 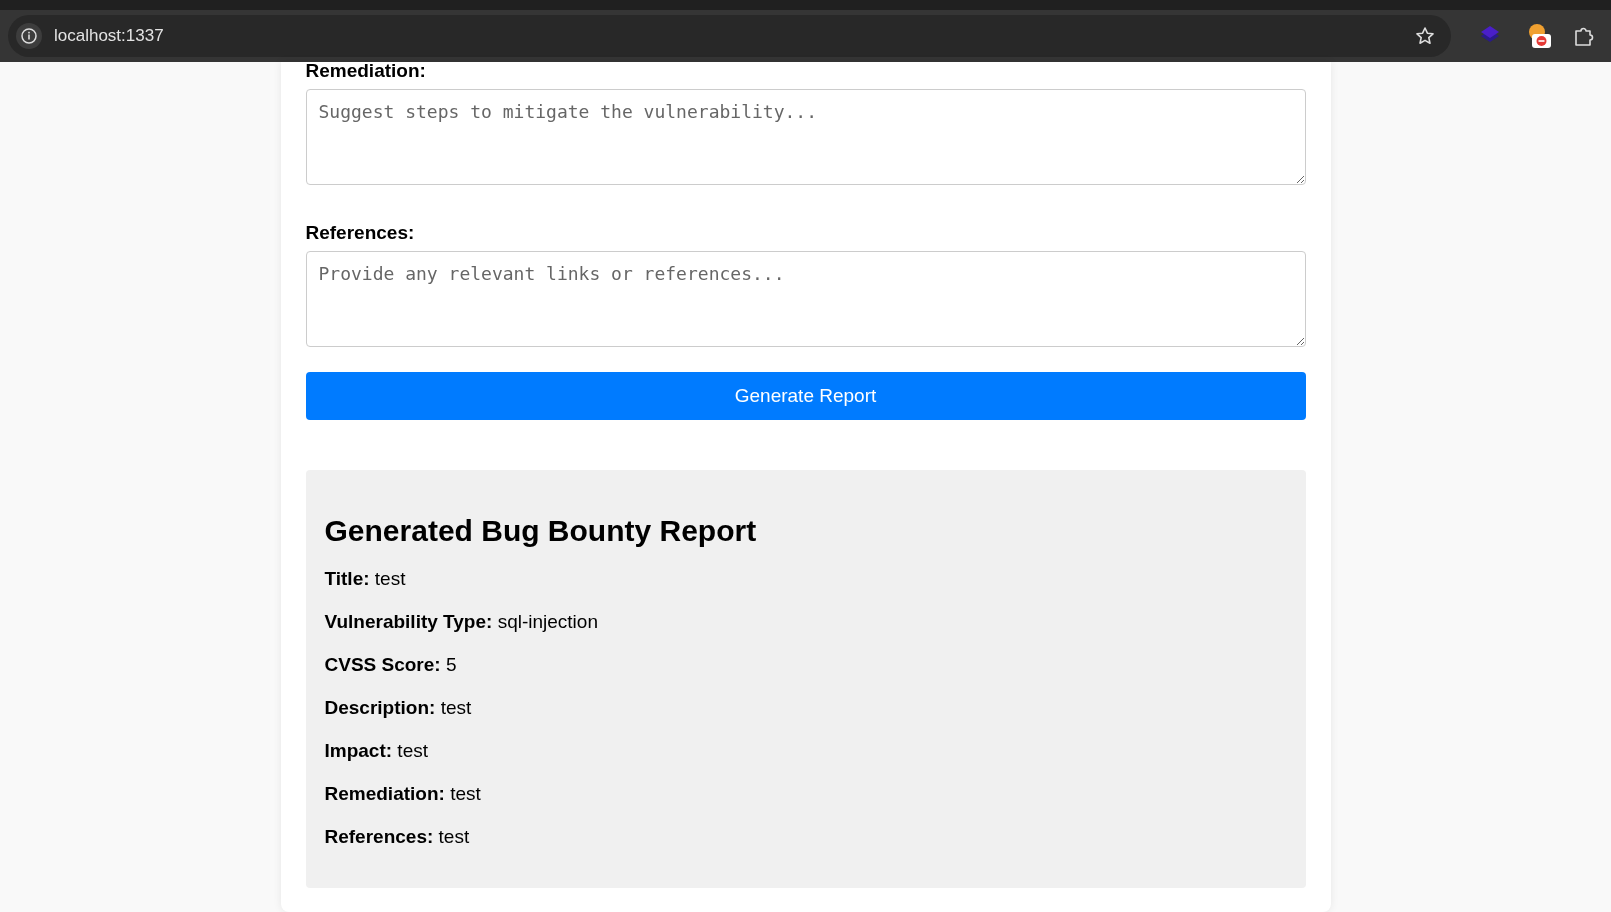 I want to click on report-line: Title: test, so click(x=365, y=578).